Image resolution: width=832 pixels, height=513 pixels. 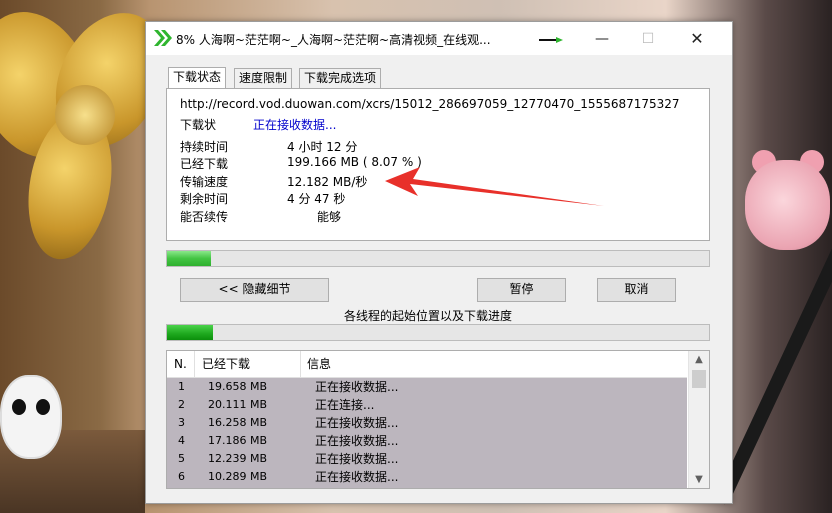 I want to click on resume-value: 能够, so click(x=329, y=217).